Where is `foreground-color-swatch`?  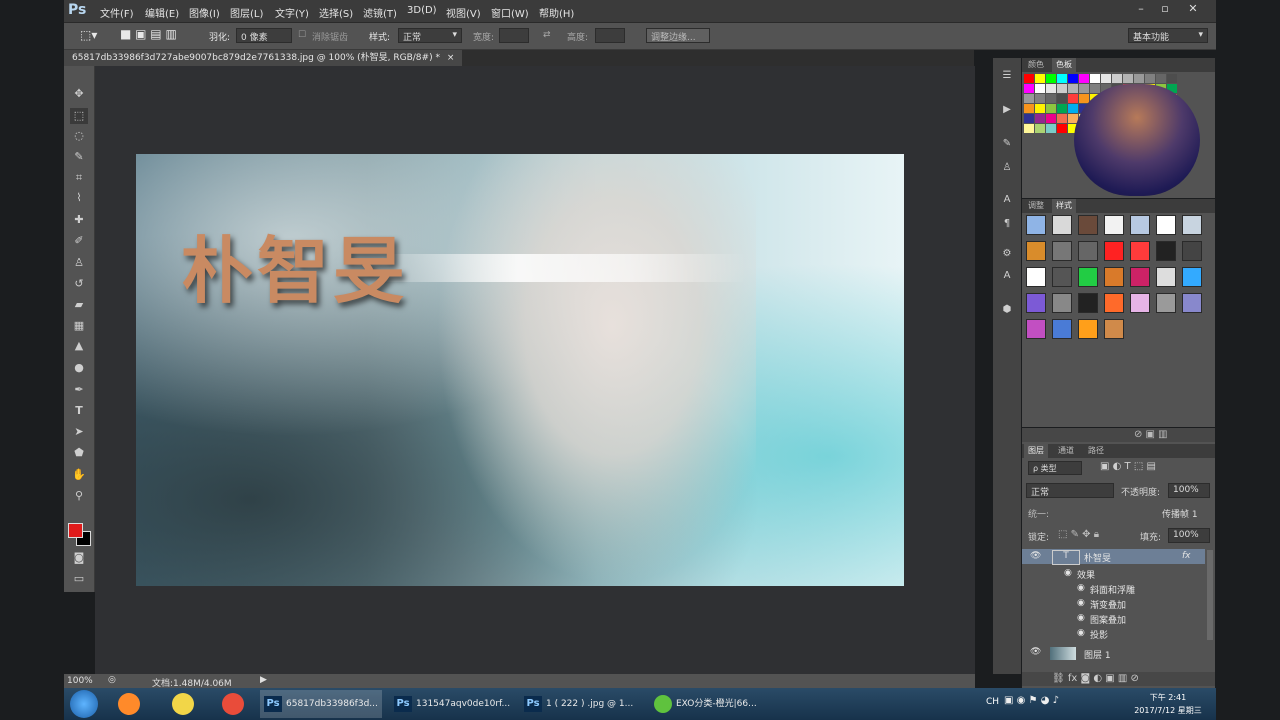
foreground-color-swatch is located at coordinates (75, 530).